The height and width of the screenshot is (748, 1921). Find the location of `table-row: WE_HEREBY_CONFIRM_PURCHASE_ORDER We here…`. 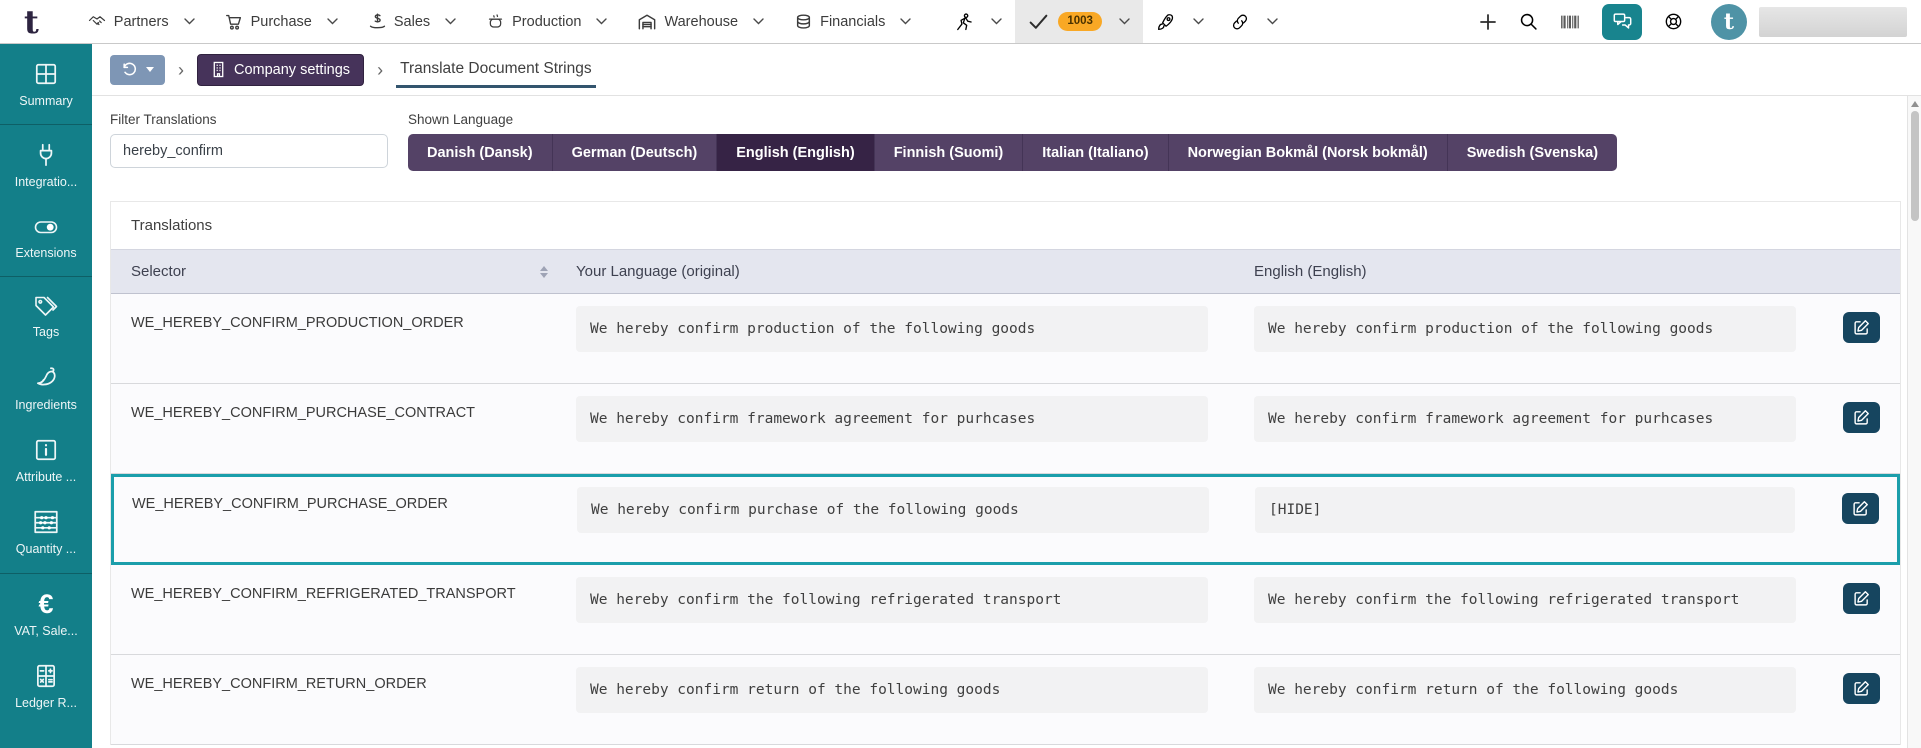

table-row: WE_HEREBY_CONFIRM_PURCHASE_ORDER We here… is located at coordinates (1005, 519).